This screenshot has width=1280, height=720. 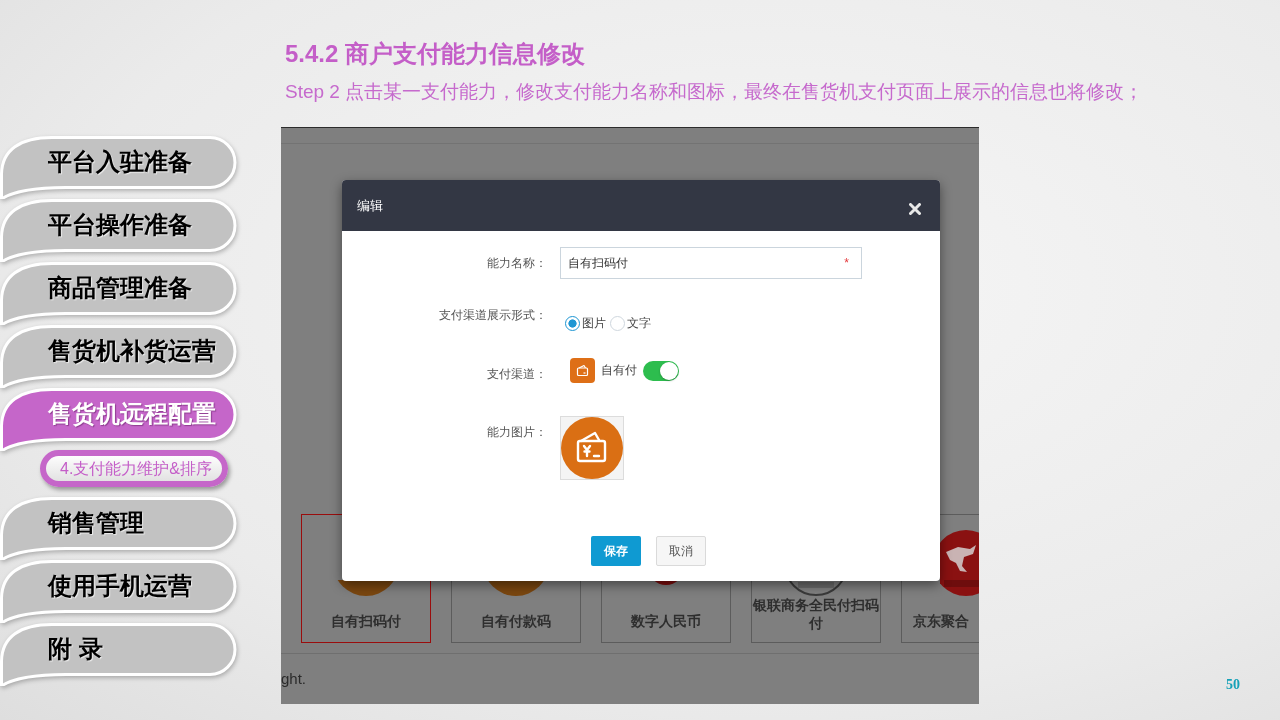 What do you see at coordinates (119, 167) in the screenshot?
I see `nav-tab: 平台入驻准备` at bounding box center [119, 167].